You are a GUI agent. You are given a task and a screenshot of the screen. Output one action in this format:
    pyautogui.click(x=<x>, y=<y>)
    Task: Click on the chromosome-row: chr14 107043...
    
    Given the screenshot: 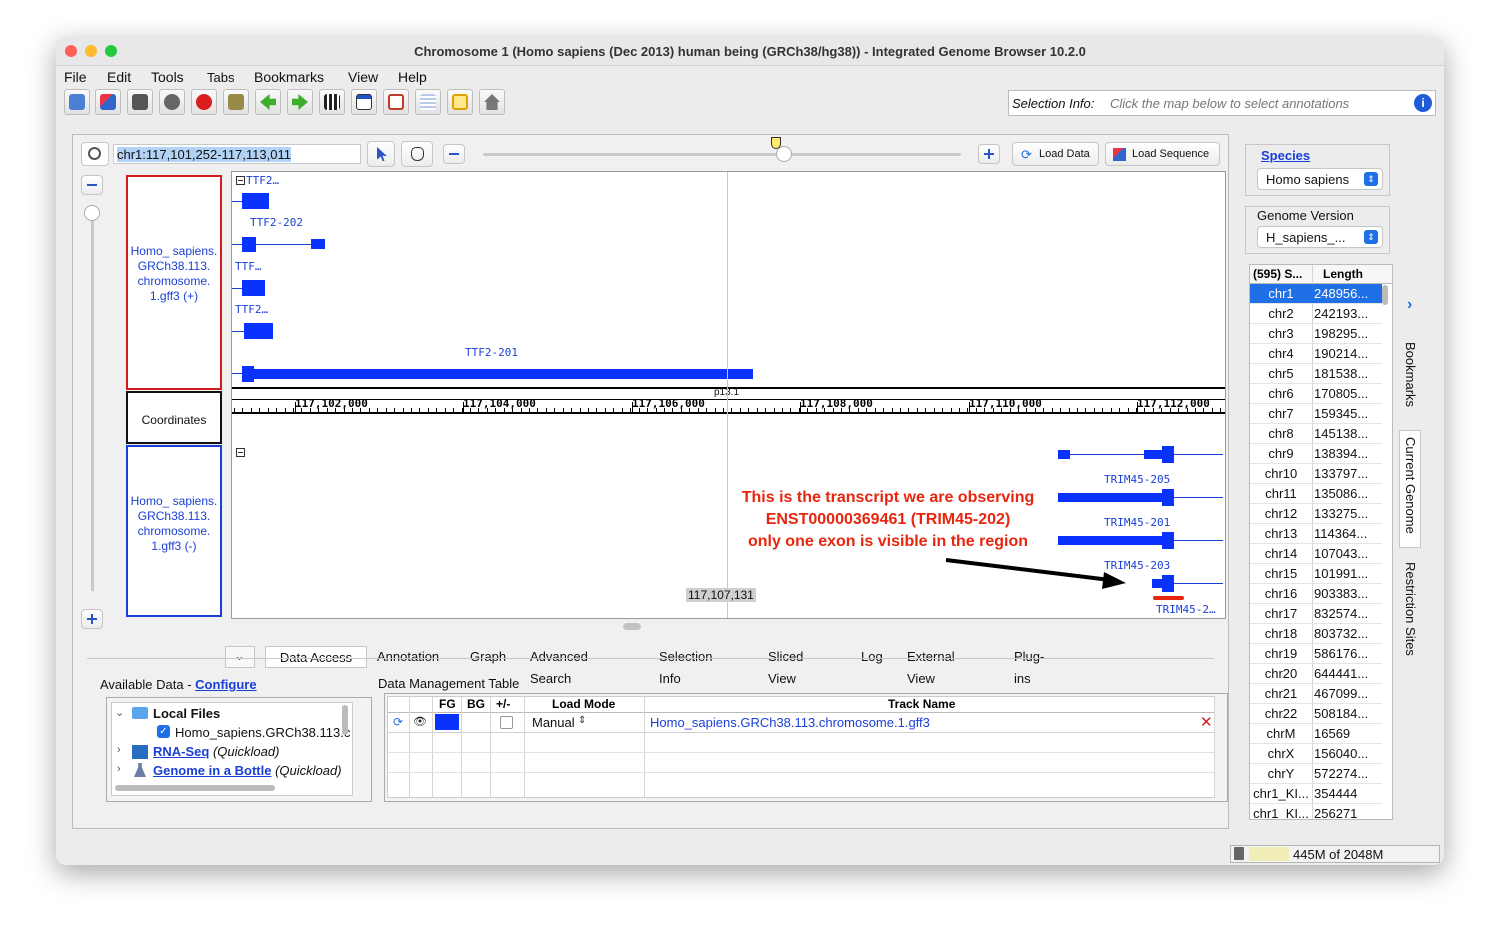 What is the action you would take?
    pyautogui.click(x=1316, y=554)
    